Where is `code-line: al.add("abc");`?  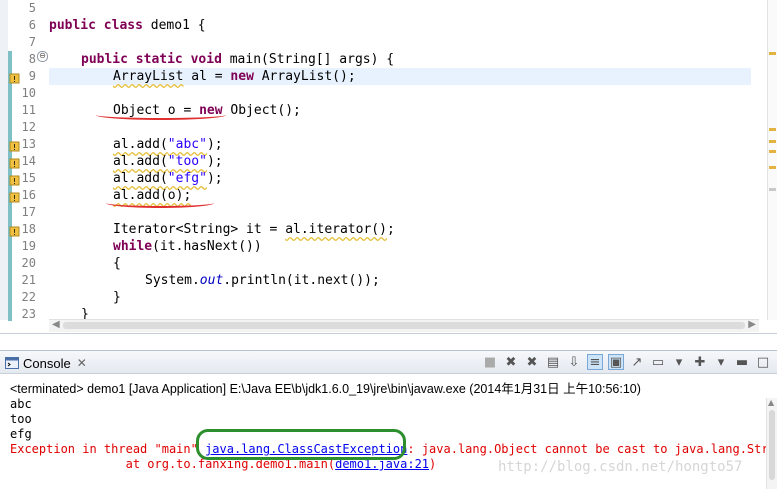 code-line: al.add("abc"); is located at coordinates (168, 144).